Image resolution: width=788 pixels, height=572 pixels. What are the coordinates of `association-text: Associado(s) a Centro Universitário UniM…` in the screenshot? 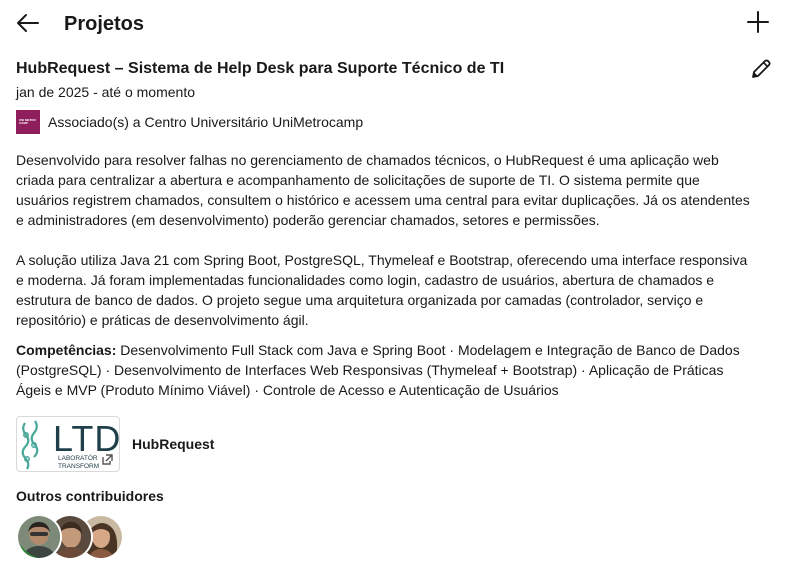 It's located at (206, 122).